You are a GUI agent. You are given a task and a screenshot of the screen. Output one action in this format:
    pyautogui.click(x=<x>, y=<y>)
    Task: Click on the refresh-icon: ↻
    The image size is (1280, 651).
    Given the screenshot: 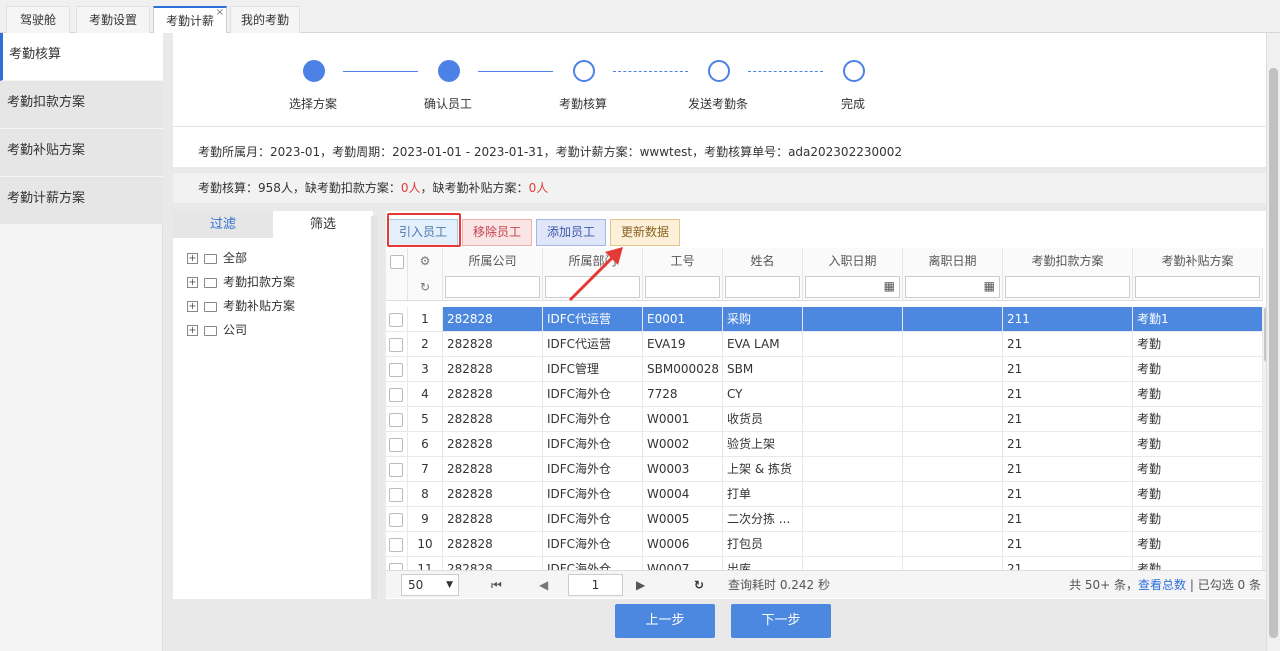 What is the action you would take?
    pyautogui.click(x=425, y=287)
    